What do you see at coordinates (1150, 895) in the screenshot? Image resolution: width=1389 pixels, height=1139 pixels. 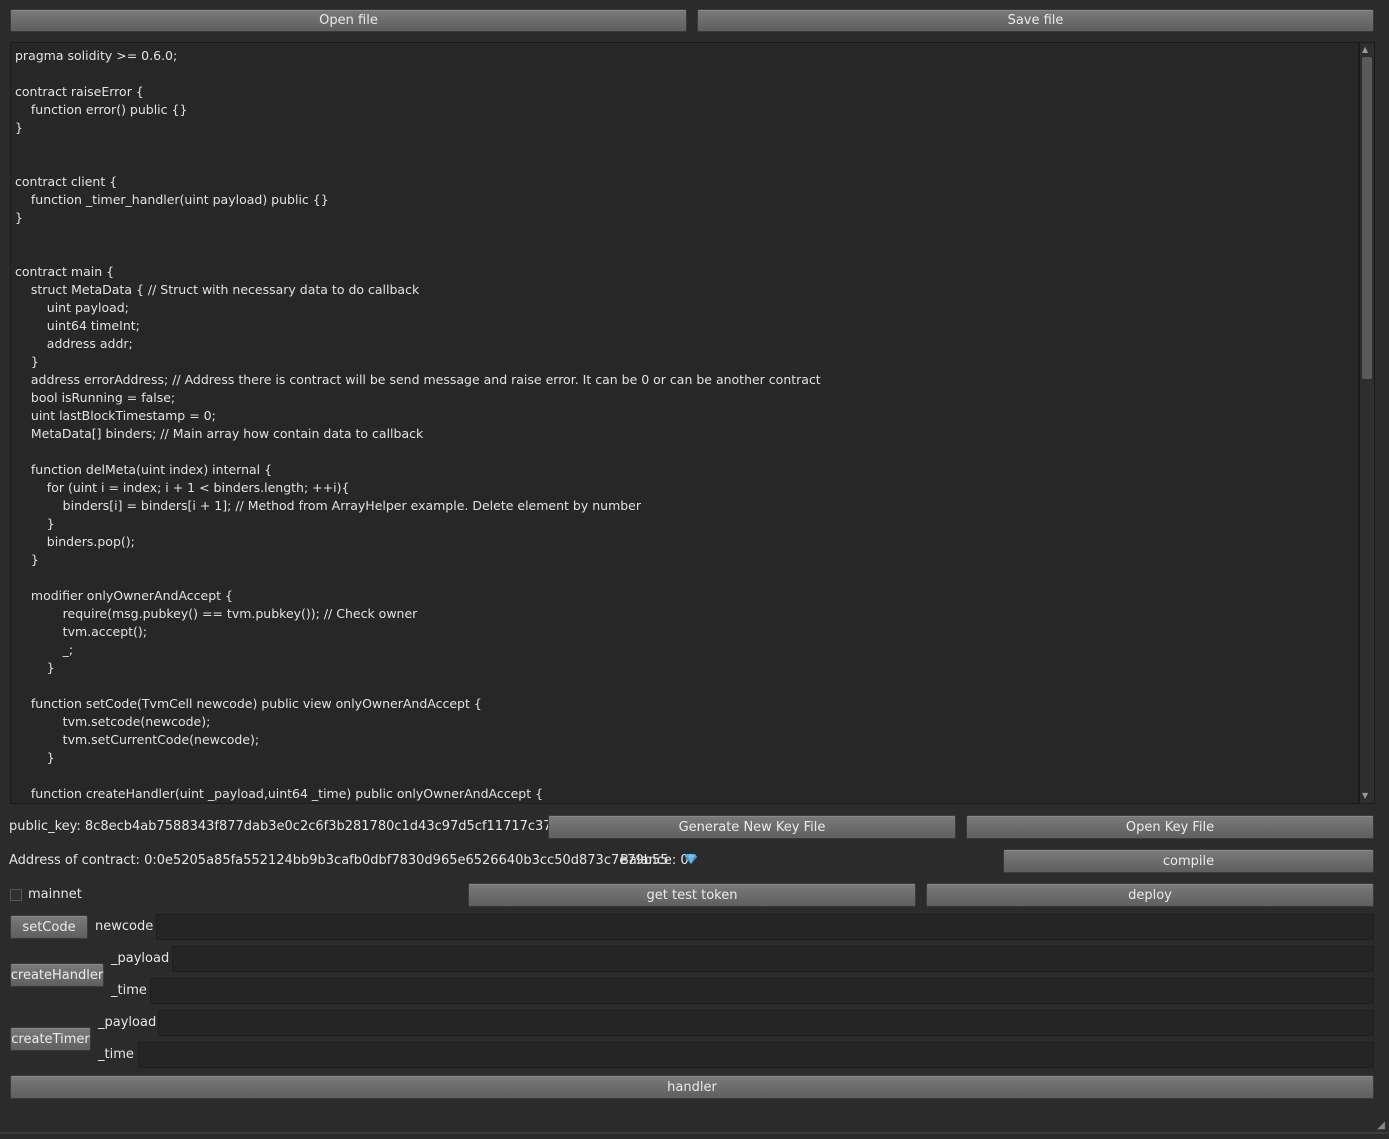 I see `deploy-button: deploy` at bounding box center [1150, 895].